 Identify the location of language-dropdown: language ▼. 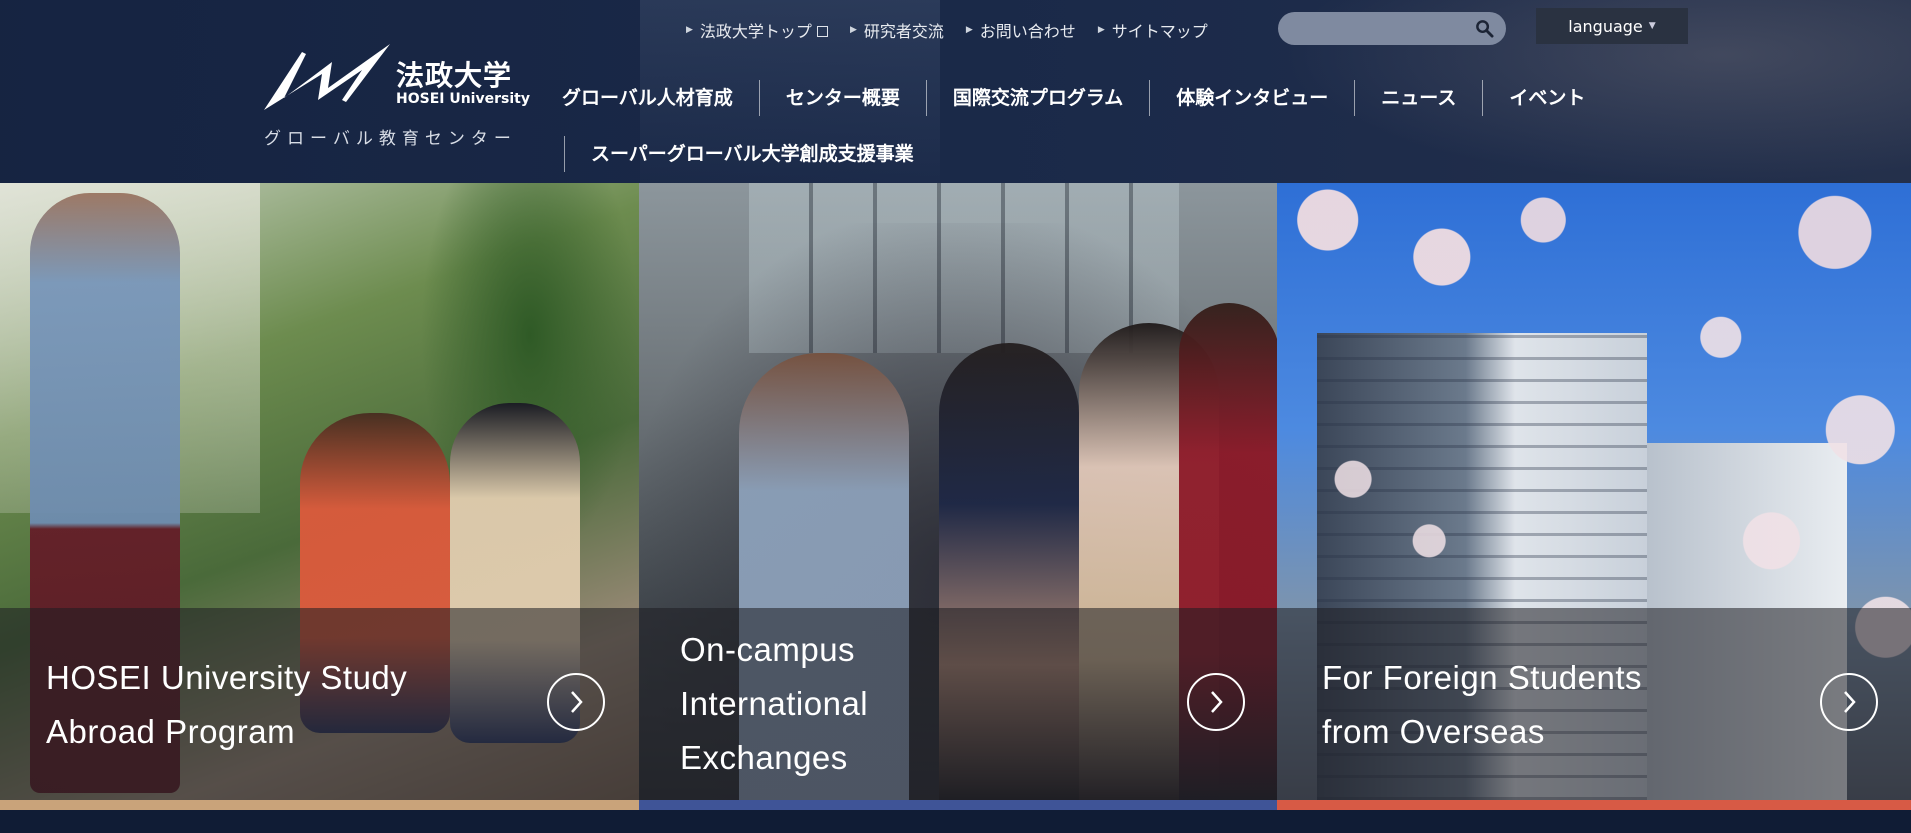
(1612, 26).